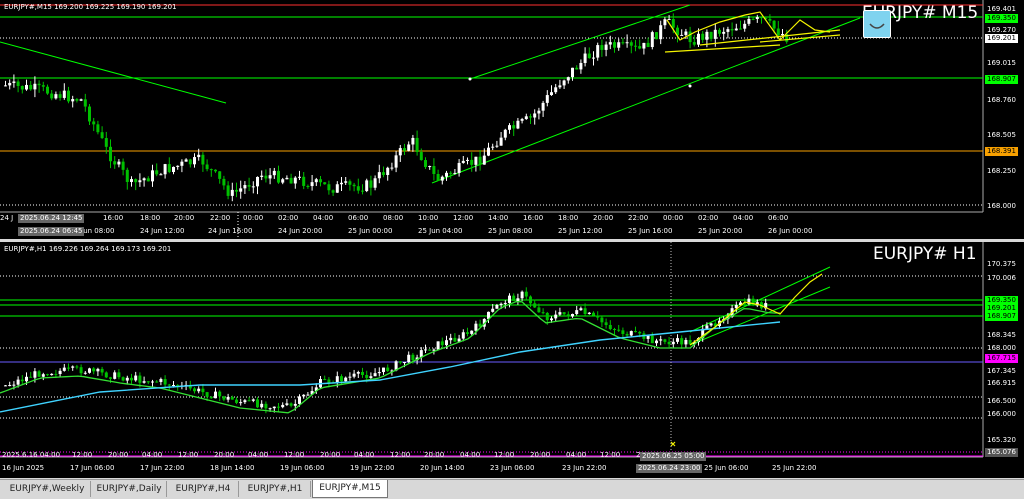  What do you see at coordinates (31, 455) in the screenshot?
I see `time-label: 2025.6.16 04:00` at bounding box center [31, 455].